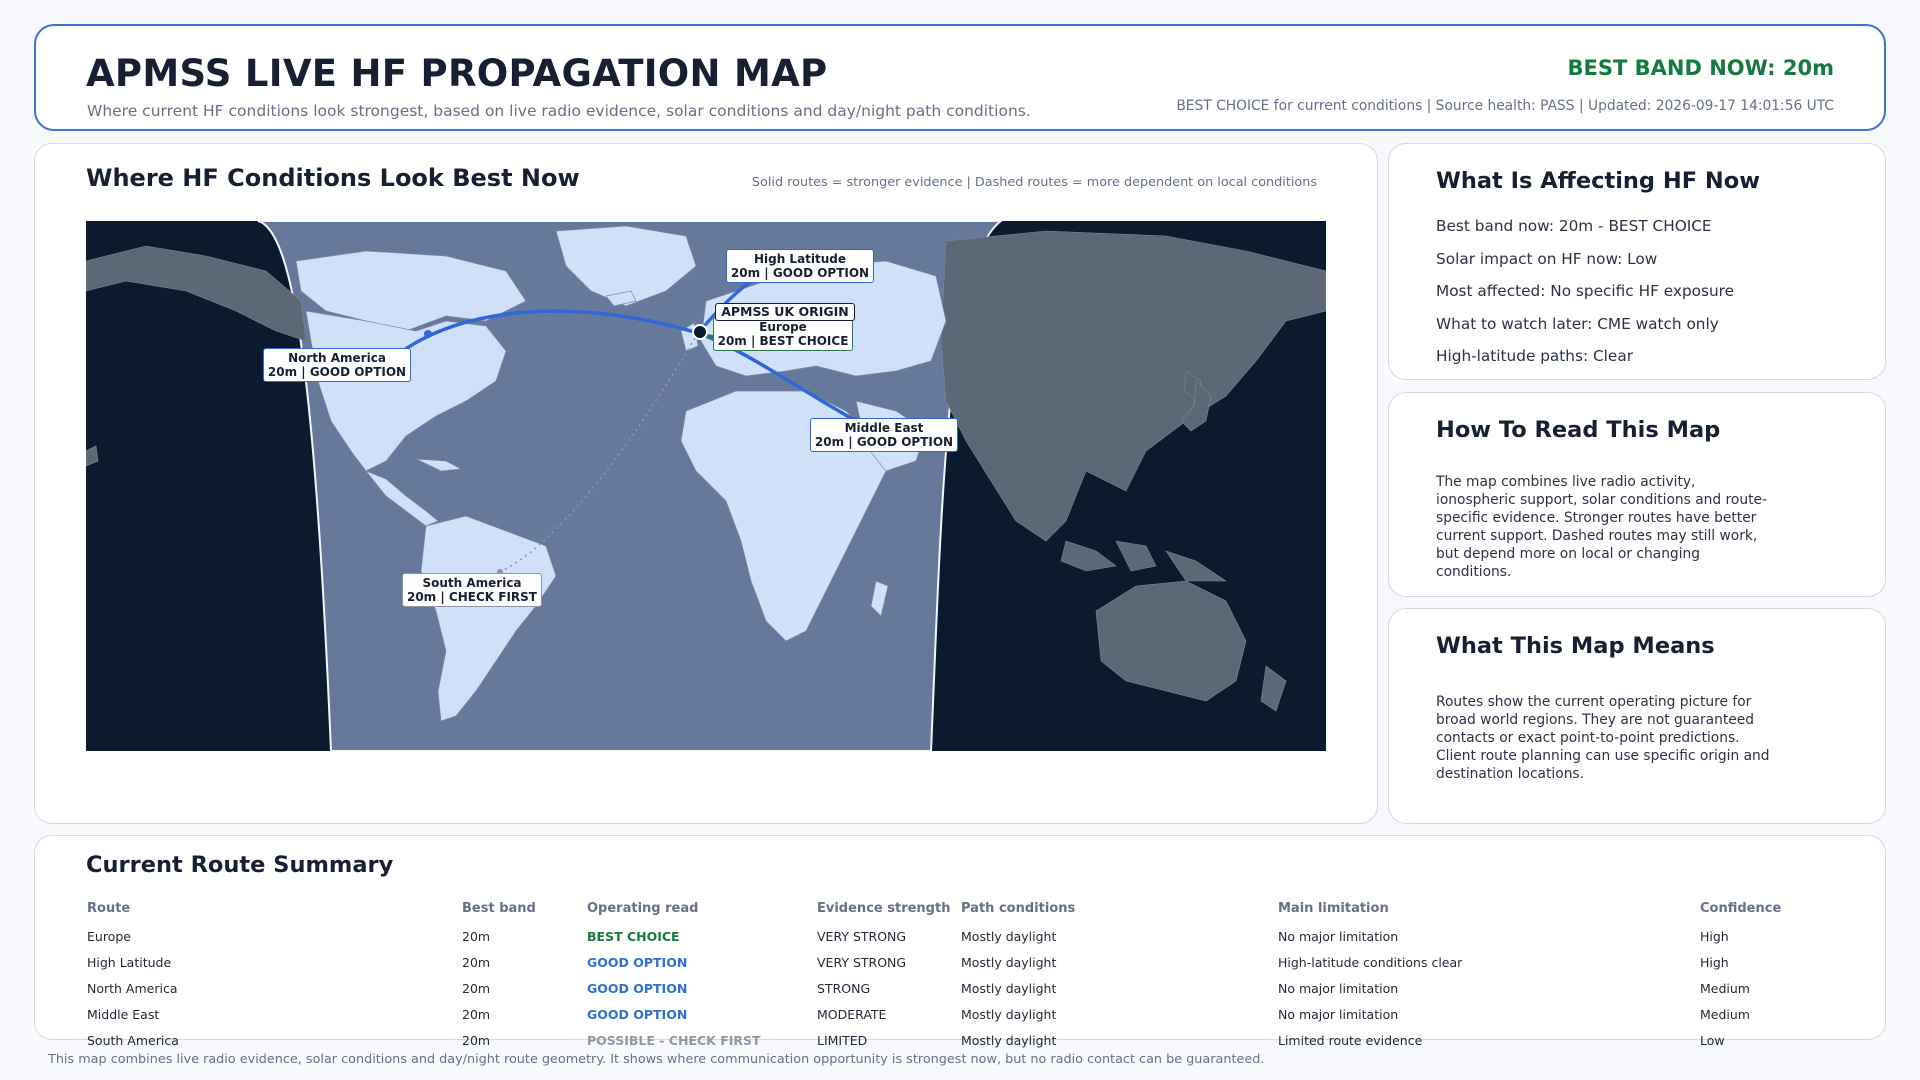 The height and width of the screenshot is (1080, 1920). What do you see at coordinates (783, 327) in the screenshot?
I see `label-region: Europe` at bounding box center [783, 327].